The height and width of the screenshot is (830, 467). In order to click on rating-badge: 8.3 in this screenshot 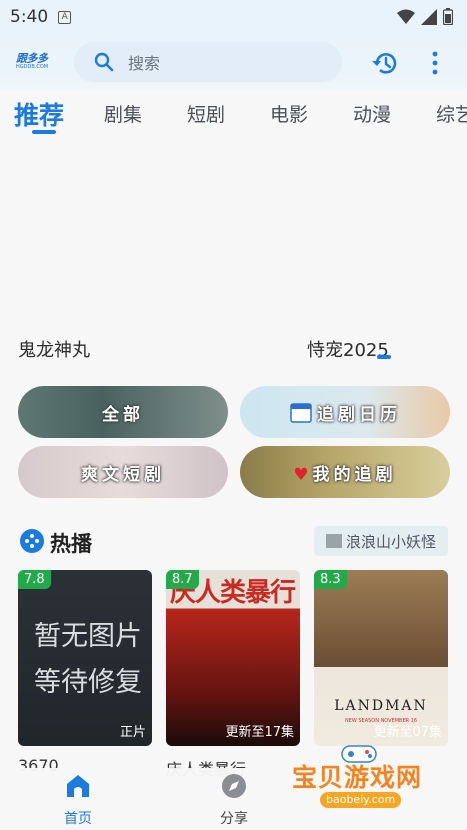, I will do `click(330, 579)`.